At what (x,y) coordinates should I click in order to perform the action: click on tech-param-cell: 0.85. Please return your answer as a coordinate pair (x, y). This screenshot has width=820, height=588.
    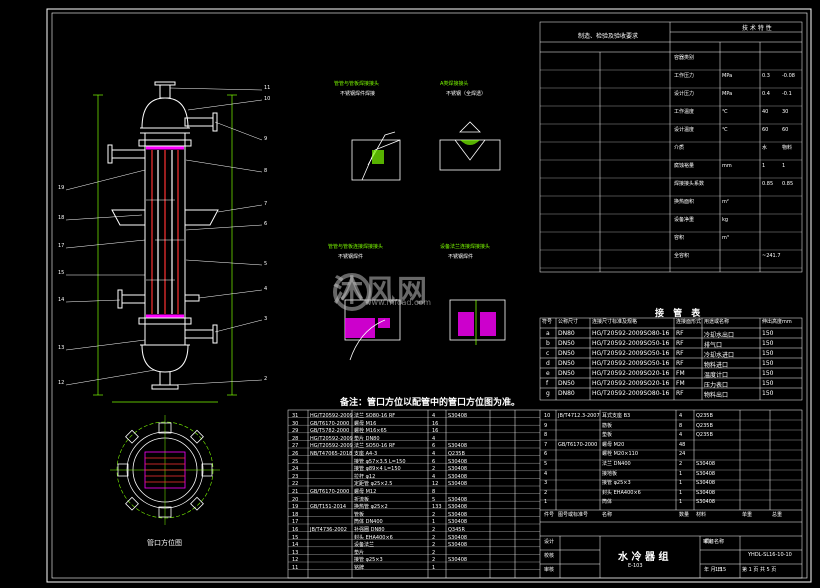
    Looking at the image, I should click on (768, 184).